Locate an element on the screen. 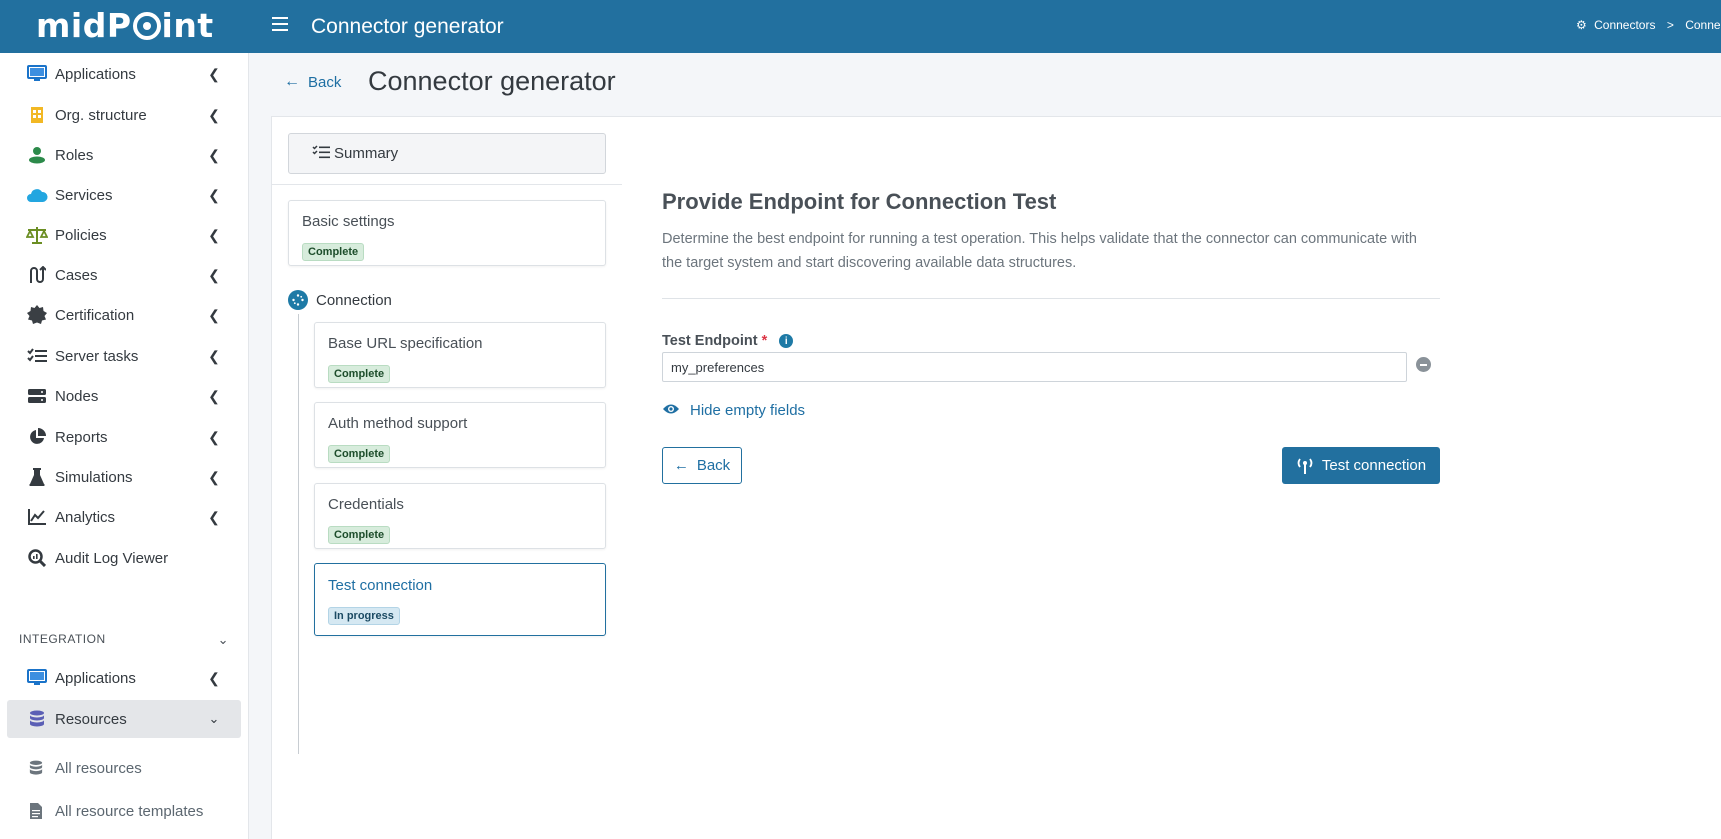  sidebar-subitem-label: All resources is located at coordinates (98, 768).